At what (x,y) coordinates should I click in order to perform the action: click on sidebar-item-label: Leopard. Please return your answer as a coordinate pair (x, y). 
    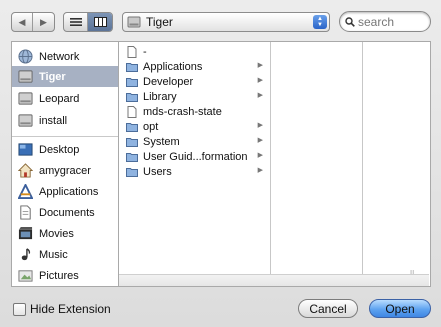
    Looking at the image, I should click on (59, 98).